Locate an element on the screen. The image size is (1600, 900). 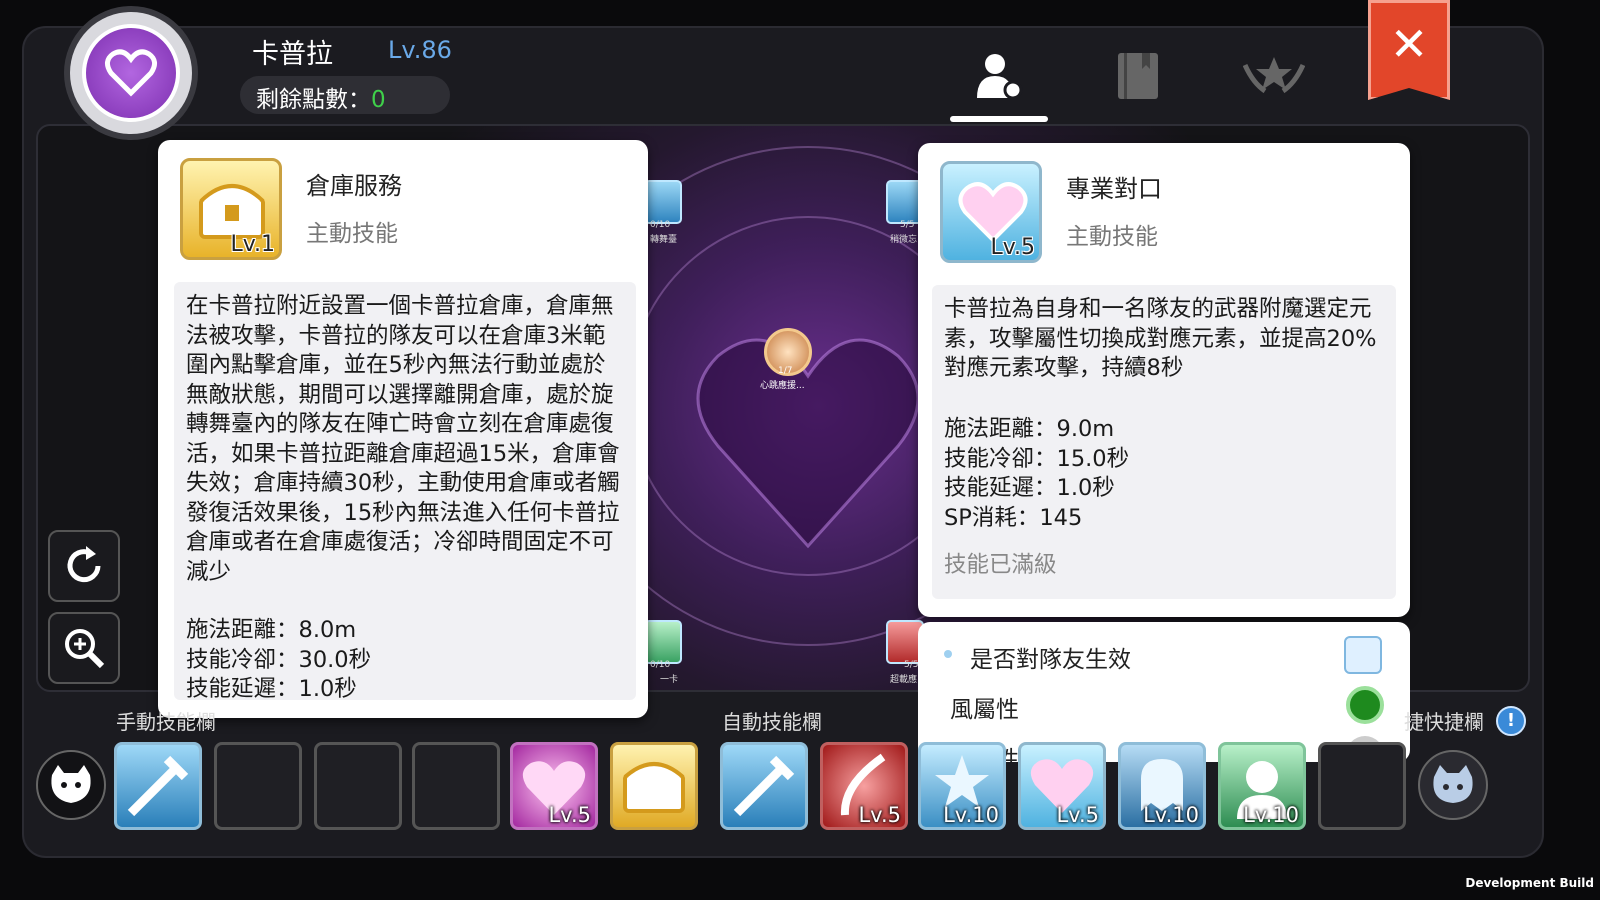
auto-slot-red-slash: Lv.5 is located at coordinates (864, 786).